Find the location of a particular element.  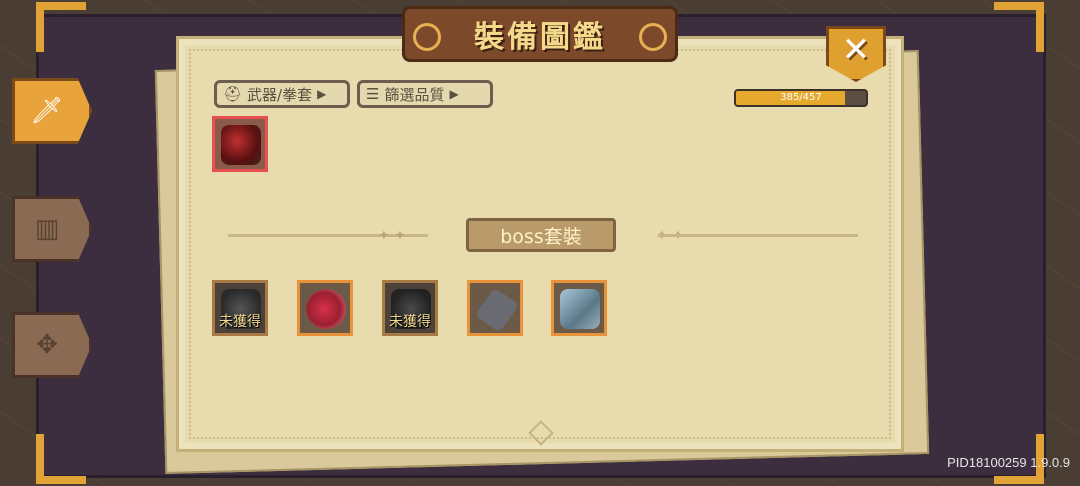

helmet-icon: ⛑ is located at coordinates (233, 94).